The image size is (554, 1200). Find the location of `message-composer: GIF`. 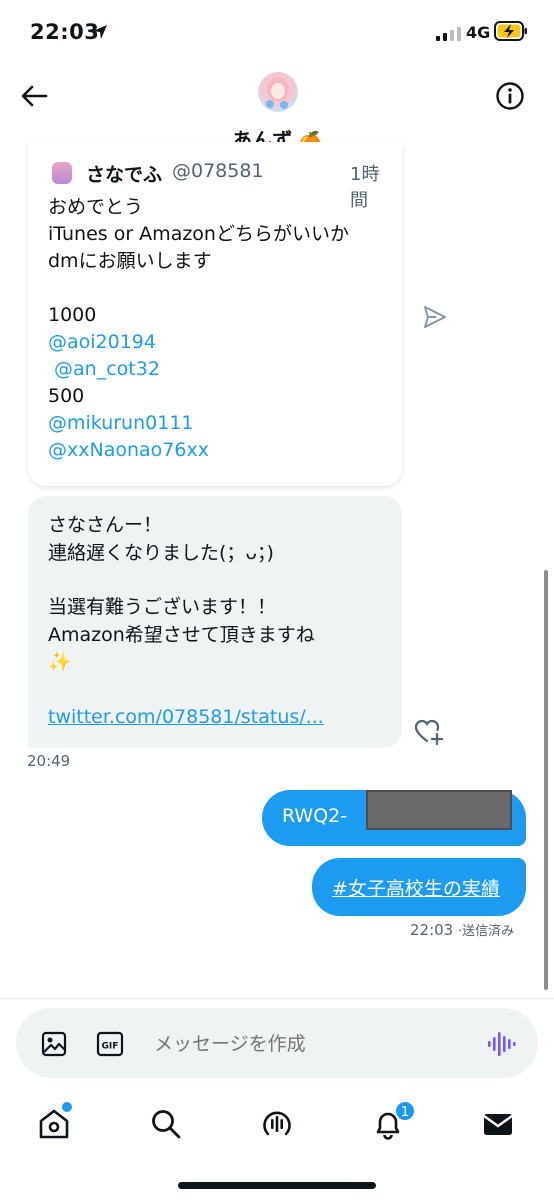

message-composer: GIF is located at coordinates (277, 1043).